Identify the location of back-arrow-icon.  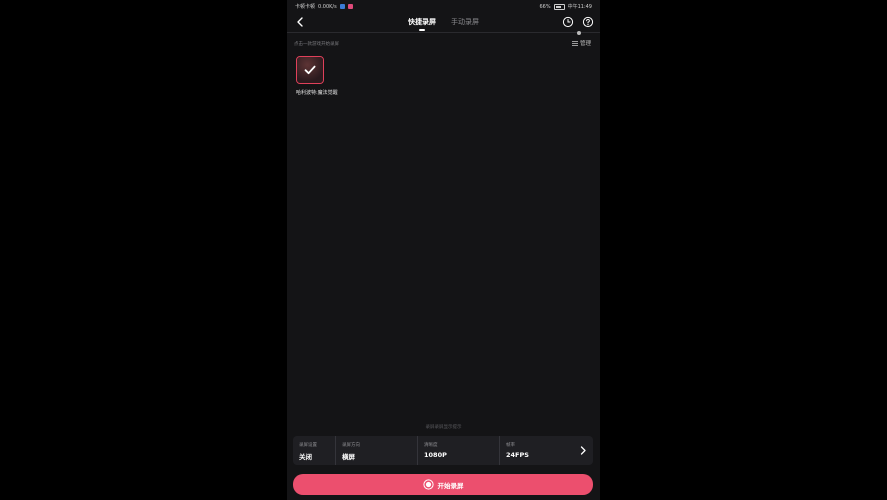
(300, 22).